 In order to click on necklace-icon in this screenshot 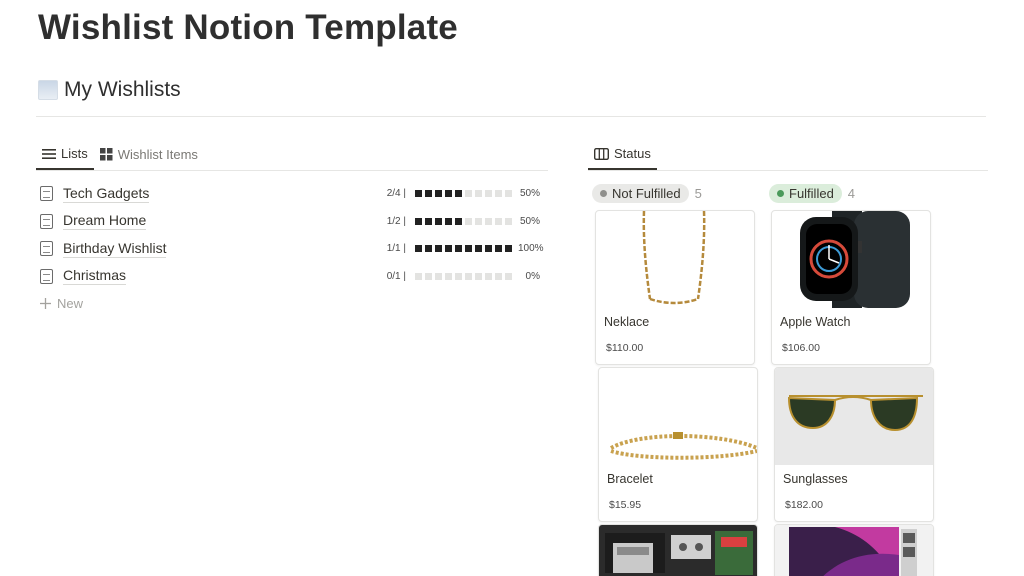, I will do `click(674, 258)`.